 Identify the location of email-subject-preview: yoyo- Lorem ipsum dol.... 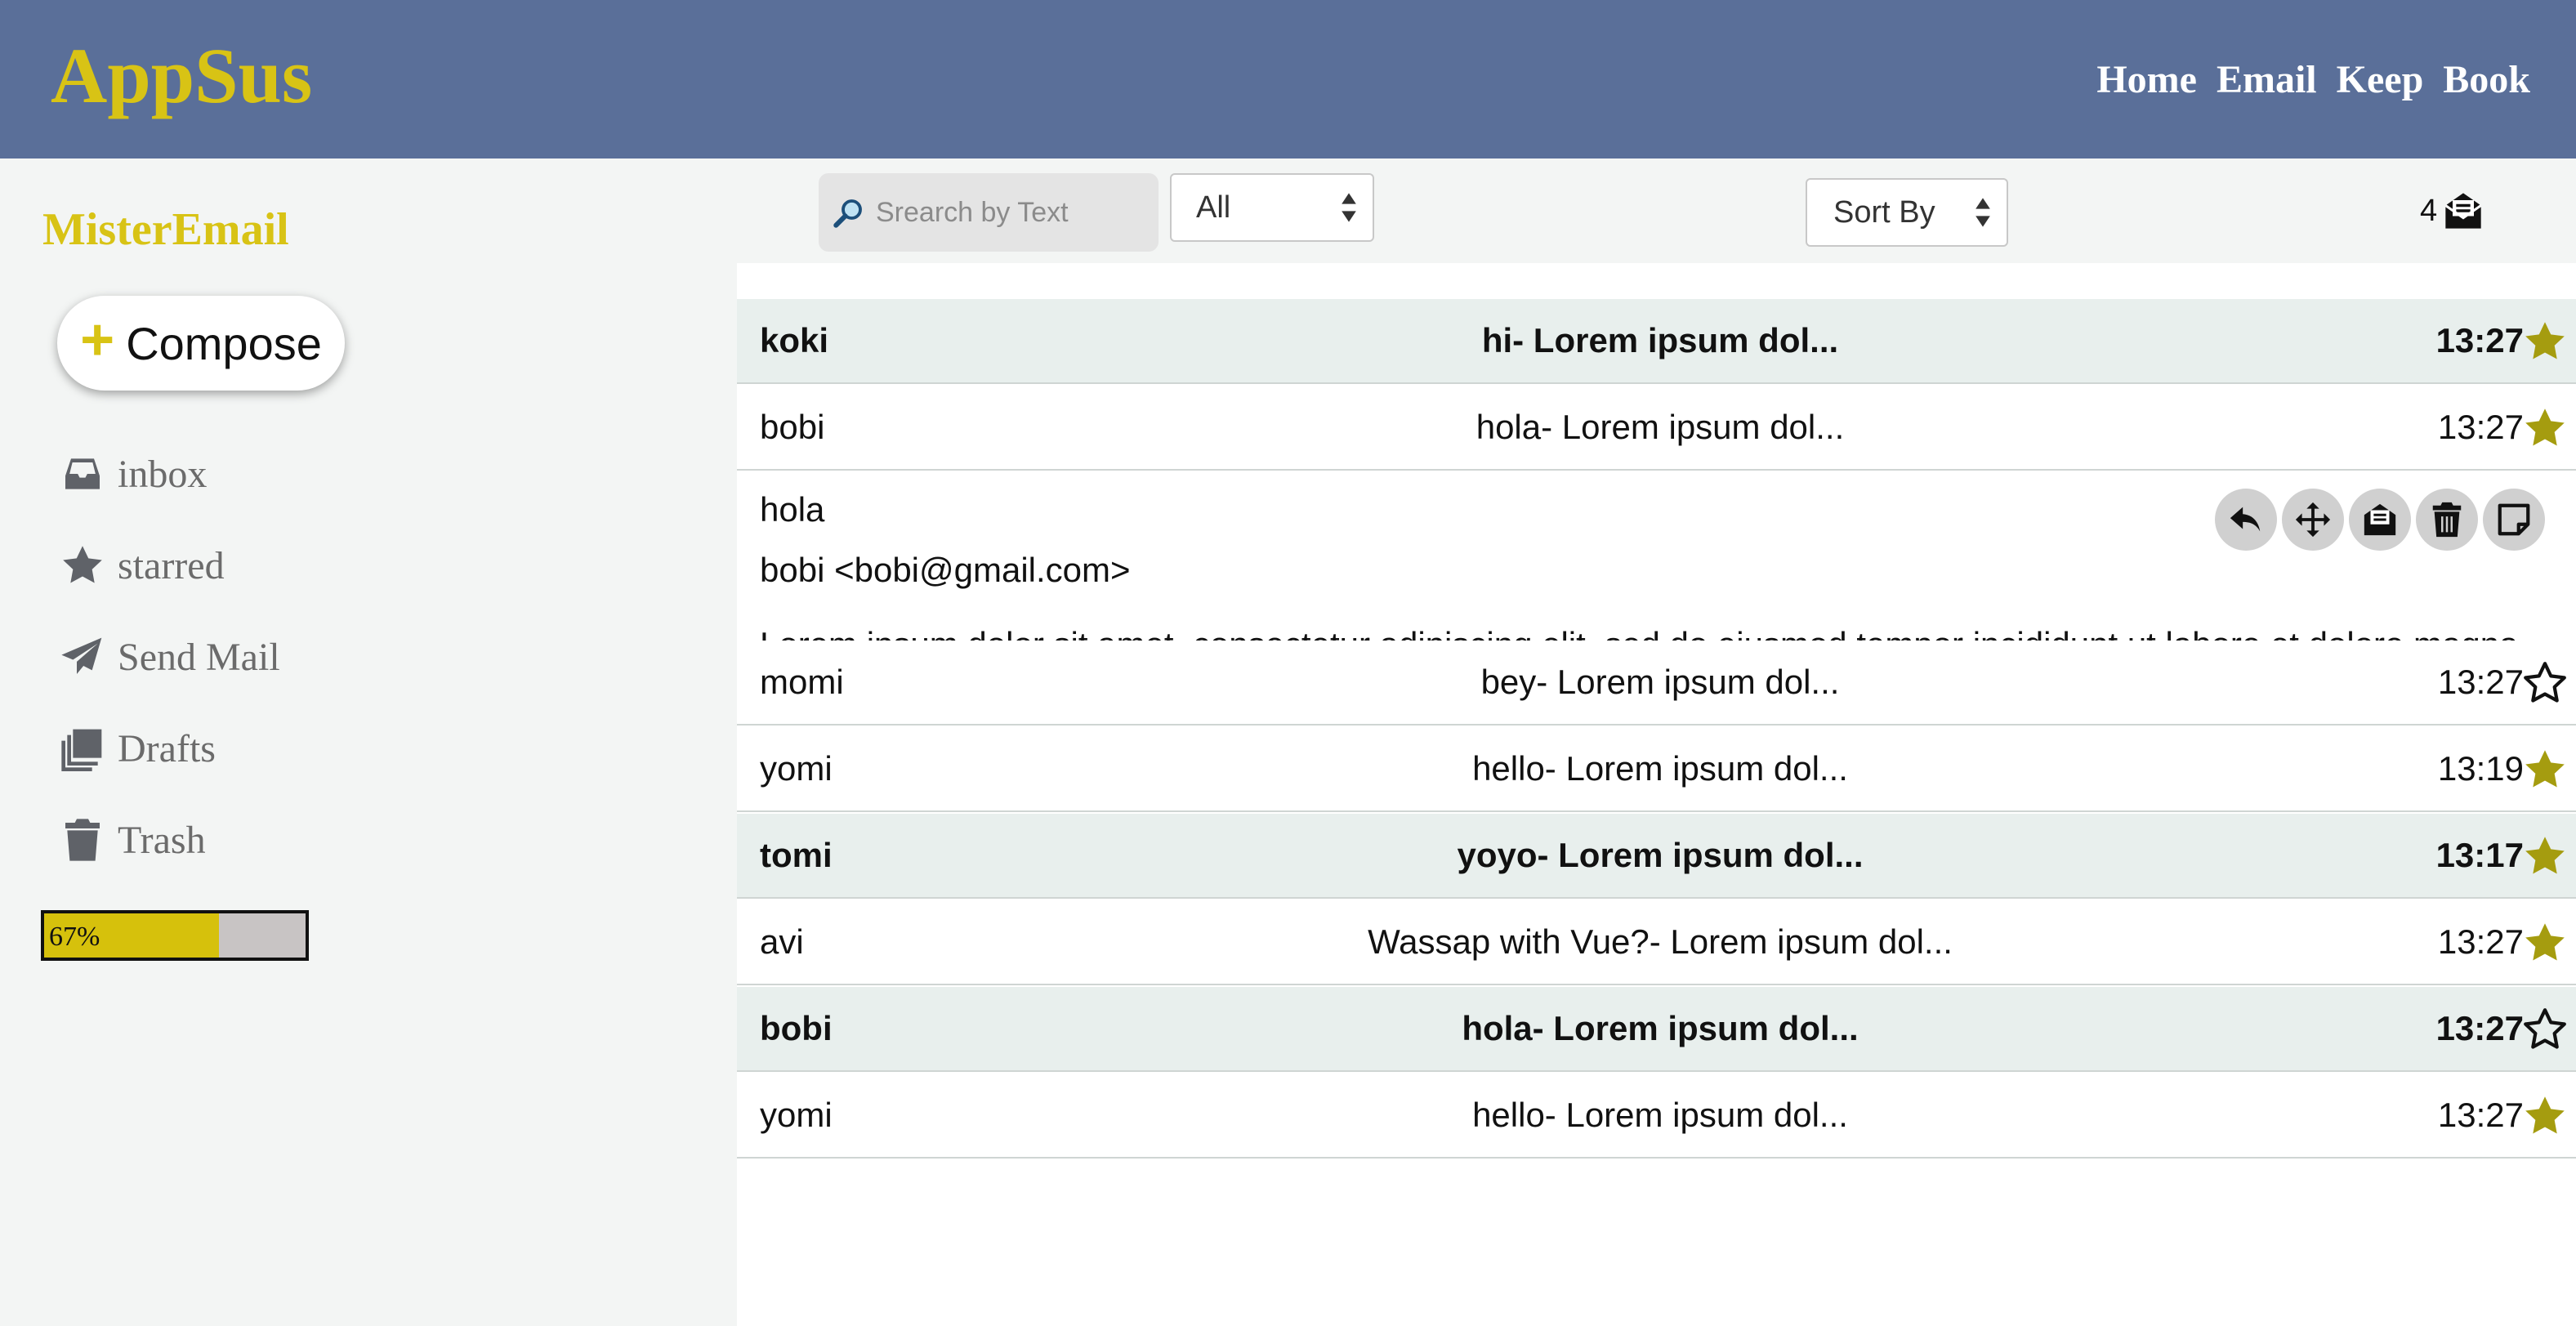
(1661, 855).